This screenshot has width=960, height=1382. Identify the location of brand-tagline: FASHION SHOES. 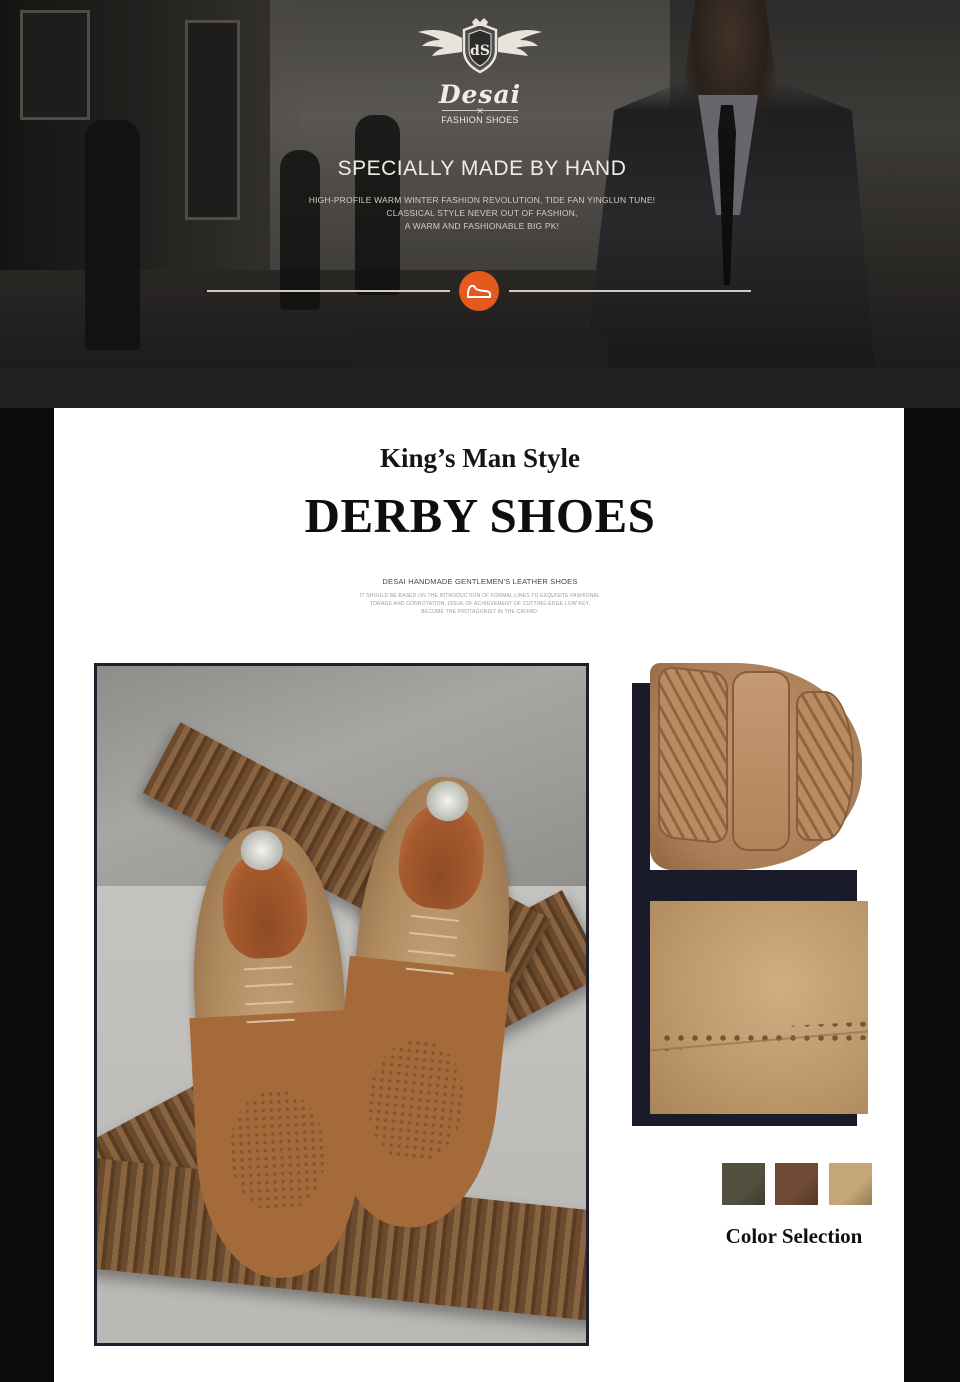
(480, 120).